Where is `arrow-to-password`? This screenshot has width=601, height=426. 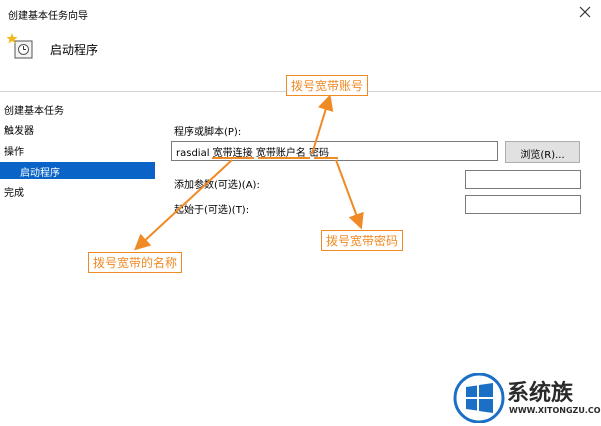
arrow-to-password is located at coordinates (349, 194).